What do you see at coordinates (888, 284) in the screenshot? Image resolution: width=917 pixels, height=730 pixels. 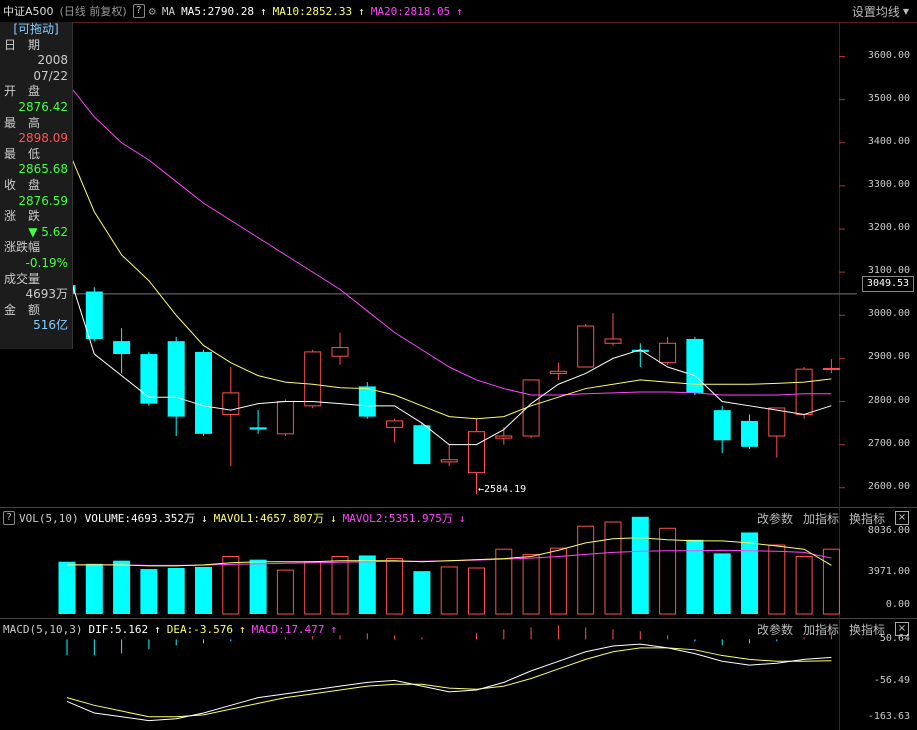 I see `current-price-tag: 3049.53` at bounding box center [888, 284].